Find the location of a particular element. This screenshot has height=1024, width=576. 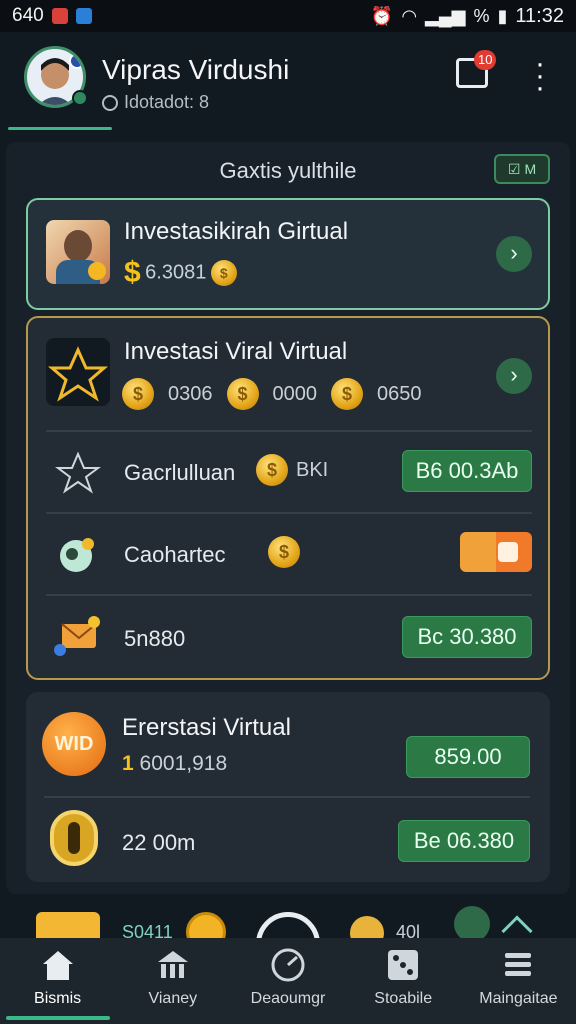

strip-right-text: 40l is located at coordinates (408, 930).